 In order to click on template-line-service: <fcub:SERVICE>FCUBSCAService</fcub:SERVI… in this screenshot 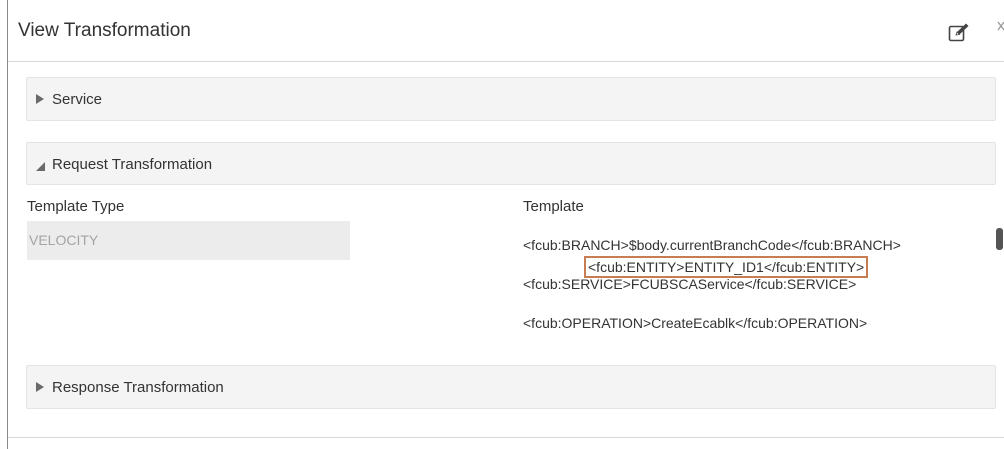, I will do `click(690, 284)`.